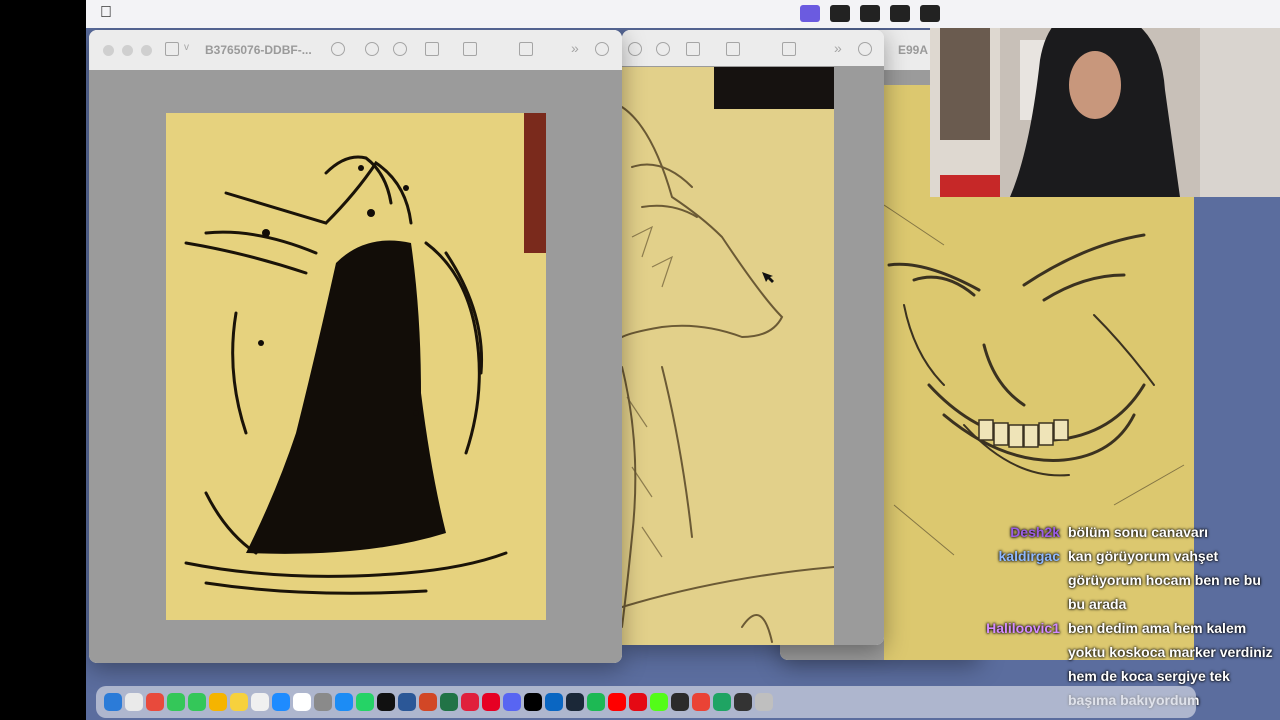 This screenshot has width=1280, height=720. I want to click on display-icon, so click(900, 13).